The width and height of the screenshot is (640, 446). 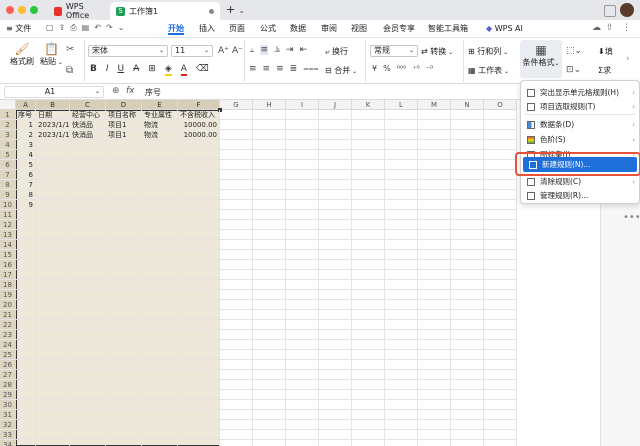 What do you see at coordinates (54, 92) in the screenshot?
I see `name-box: A1 ⌄` at bounding box center [54, 92].